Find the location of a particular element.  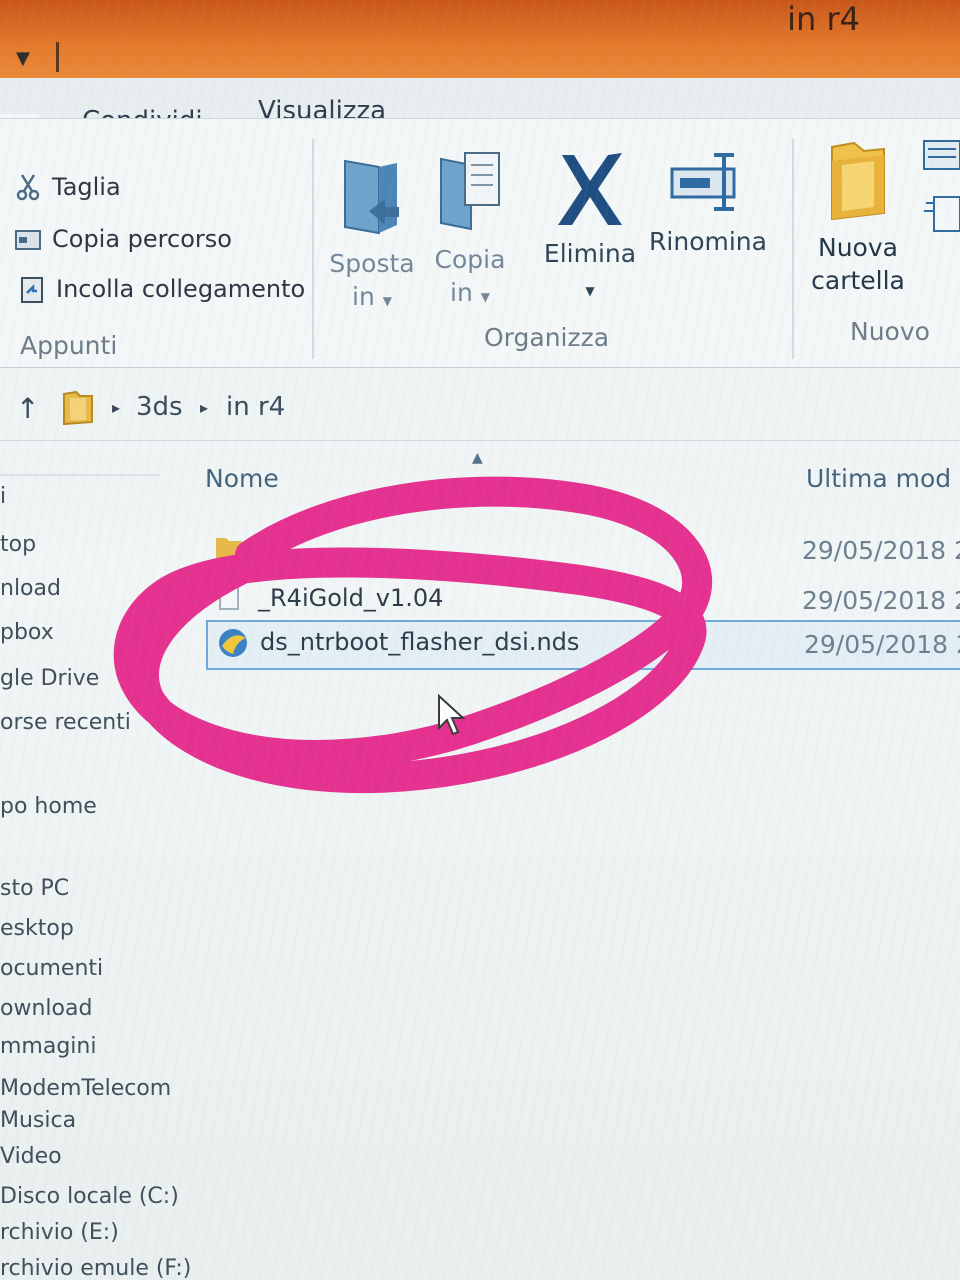

cut-label: Taglia is located at coordinates (86, 187).